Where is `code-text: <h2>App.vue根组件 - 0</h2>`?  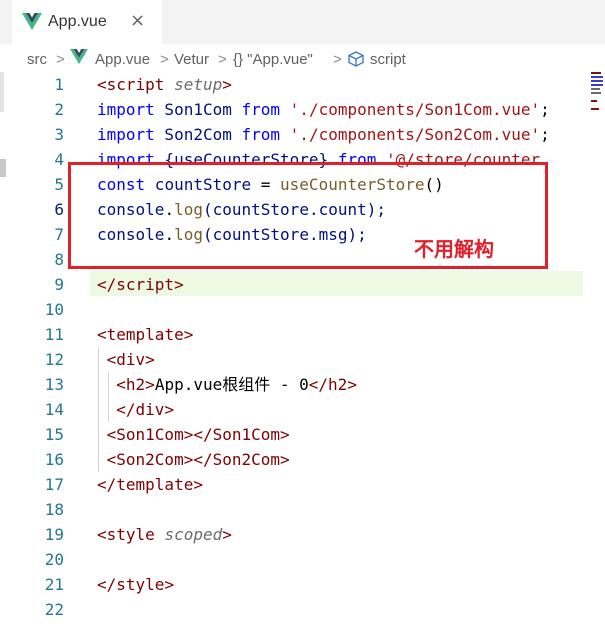
code-text: <h2>App.vue根组件 - 0</h2> is located at coordinates (227, 384).